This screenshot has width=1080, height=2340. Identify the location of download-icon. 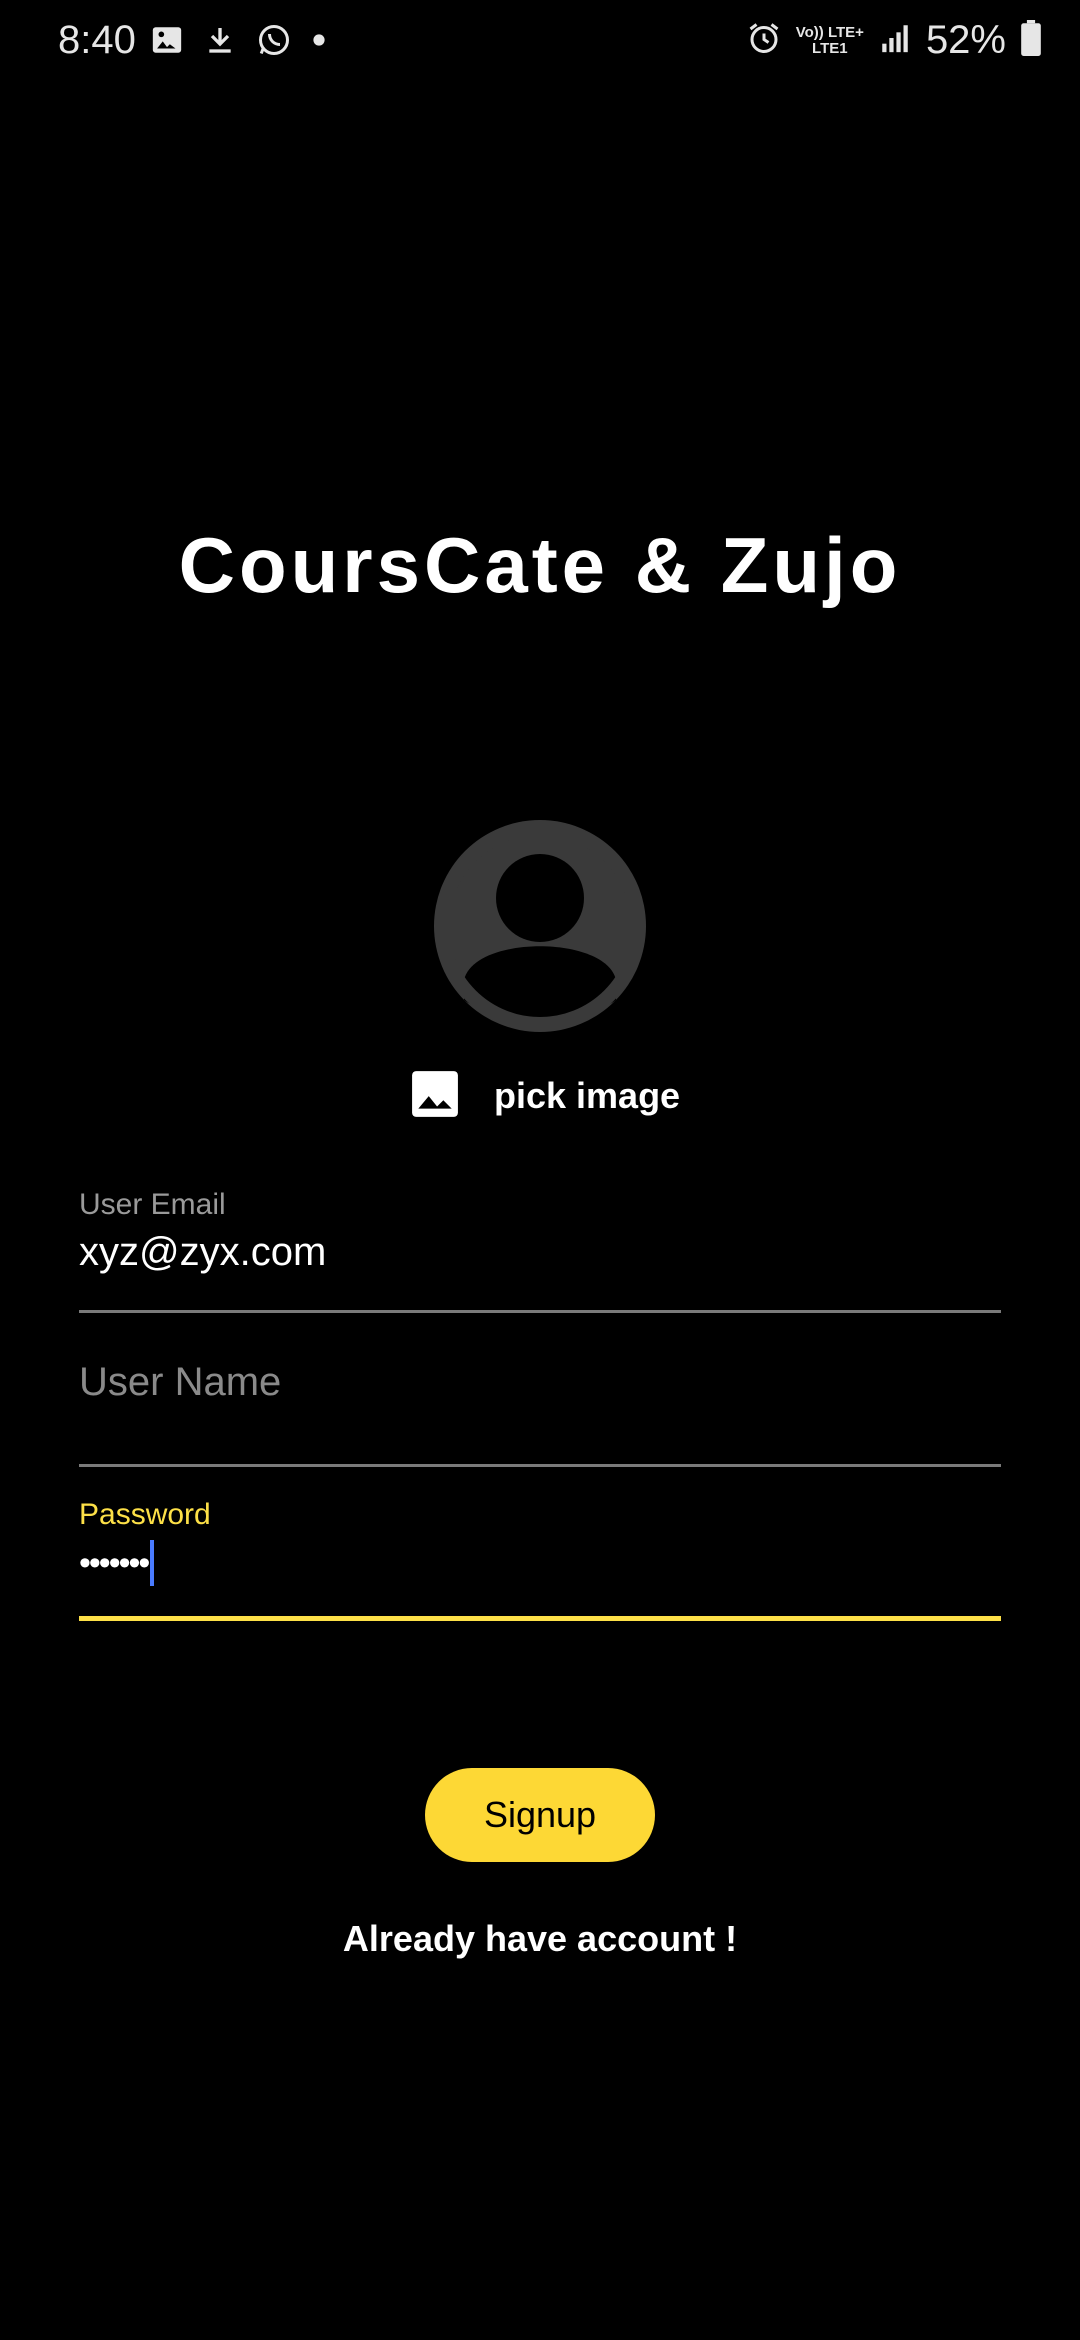
(220, 42).